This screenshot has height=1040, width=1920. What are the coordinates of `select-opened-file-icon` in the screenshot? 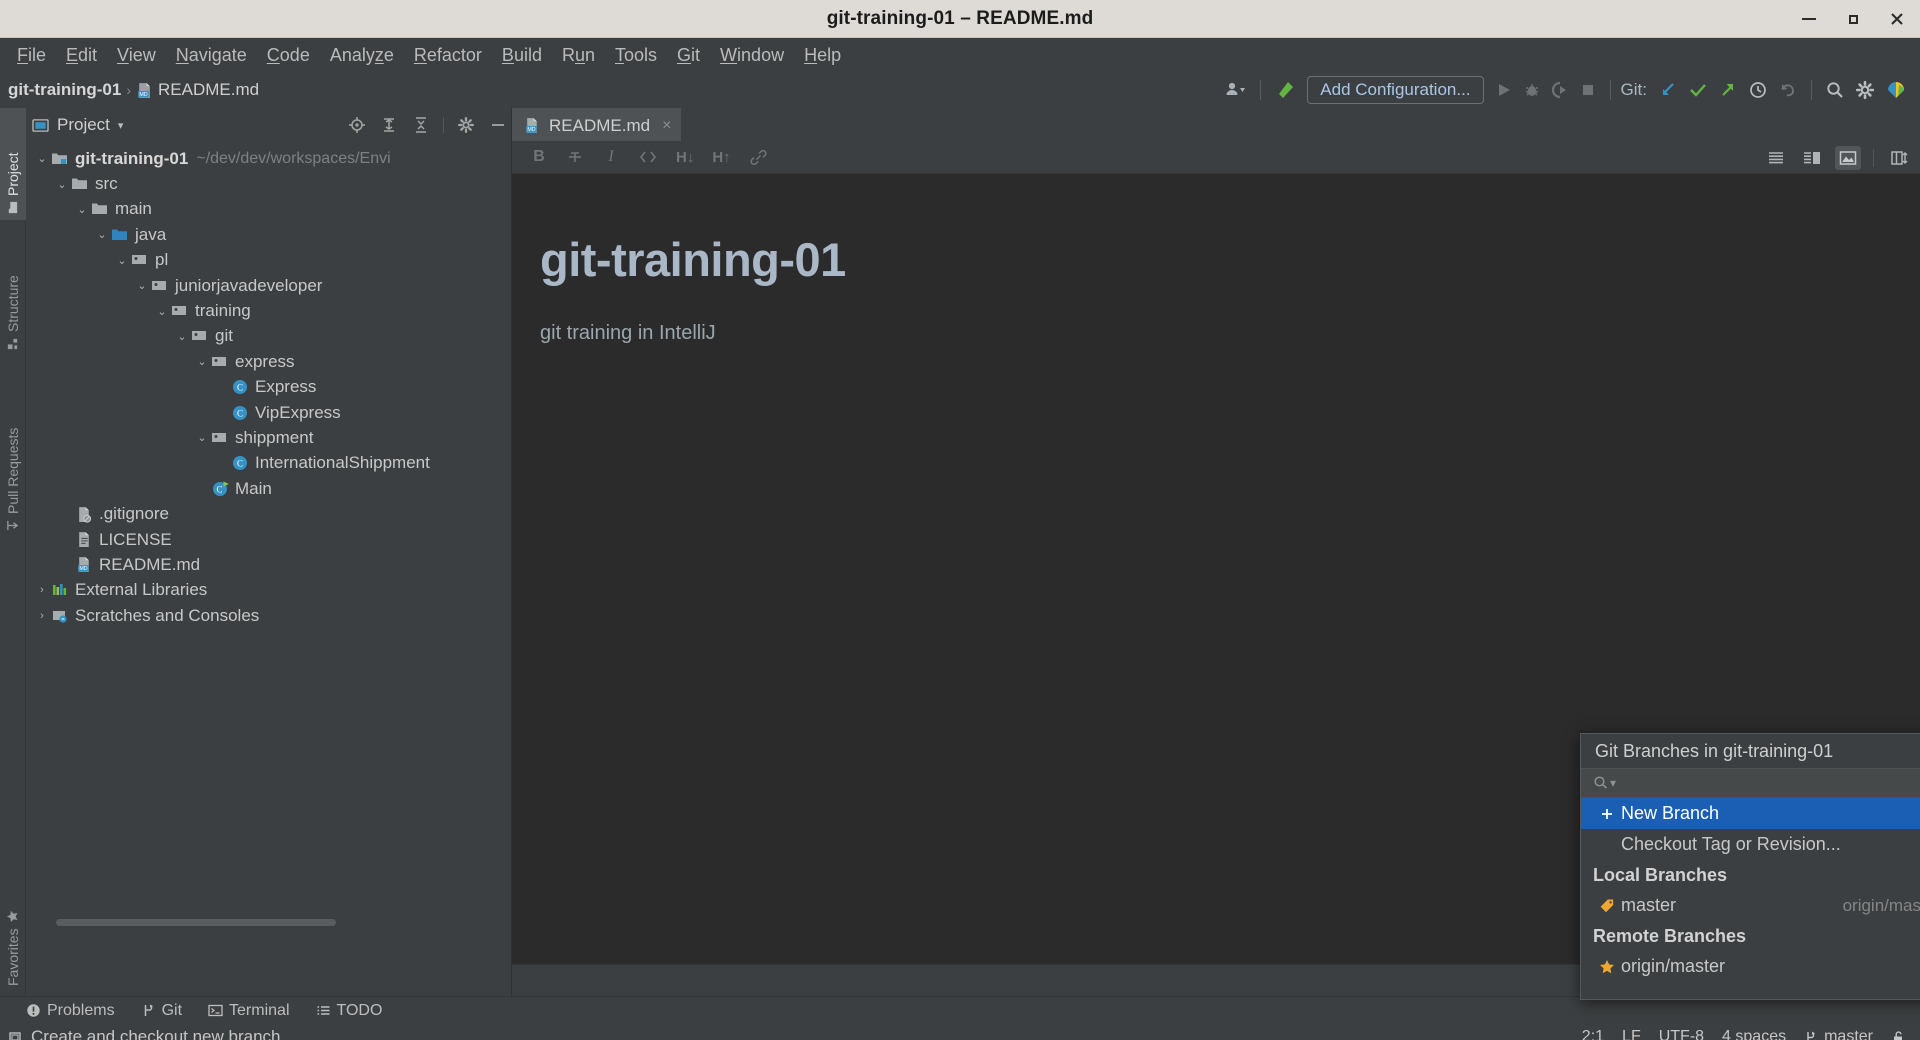 It's located at (357, 125).